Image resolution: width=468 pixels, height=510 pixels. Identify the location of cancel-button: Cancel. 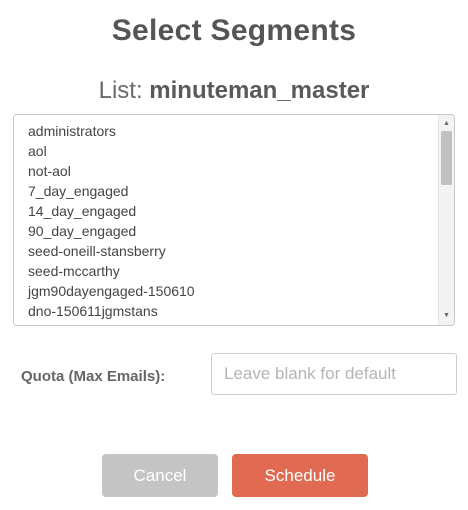
(160, 475).